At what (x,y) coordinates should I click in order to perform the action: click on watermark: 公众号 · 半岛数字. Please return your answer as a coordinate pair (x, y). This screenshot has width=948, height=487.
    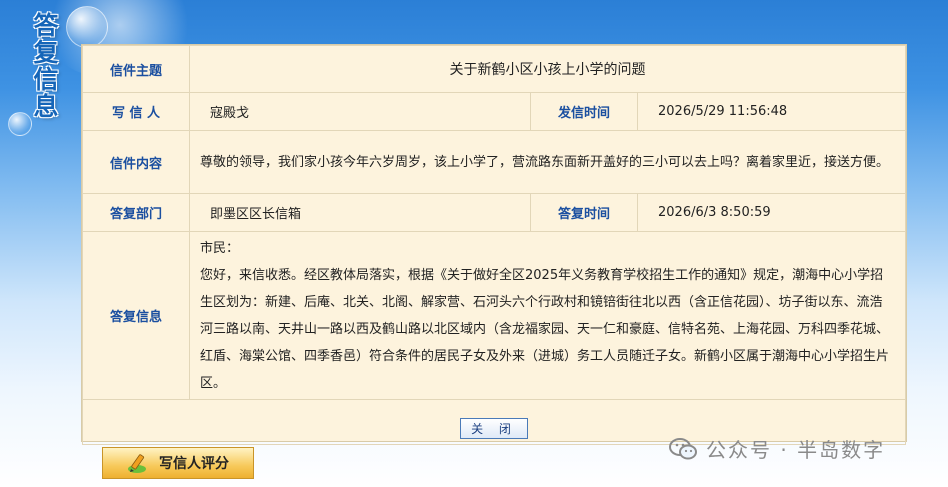
    Looking at the image, I should click on (776, 448).